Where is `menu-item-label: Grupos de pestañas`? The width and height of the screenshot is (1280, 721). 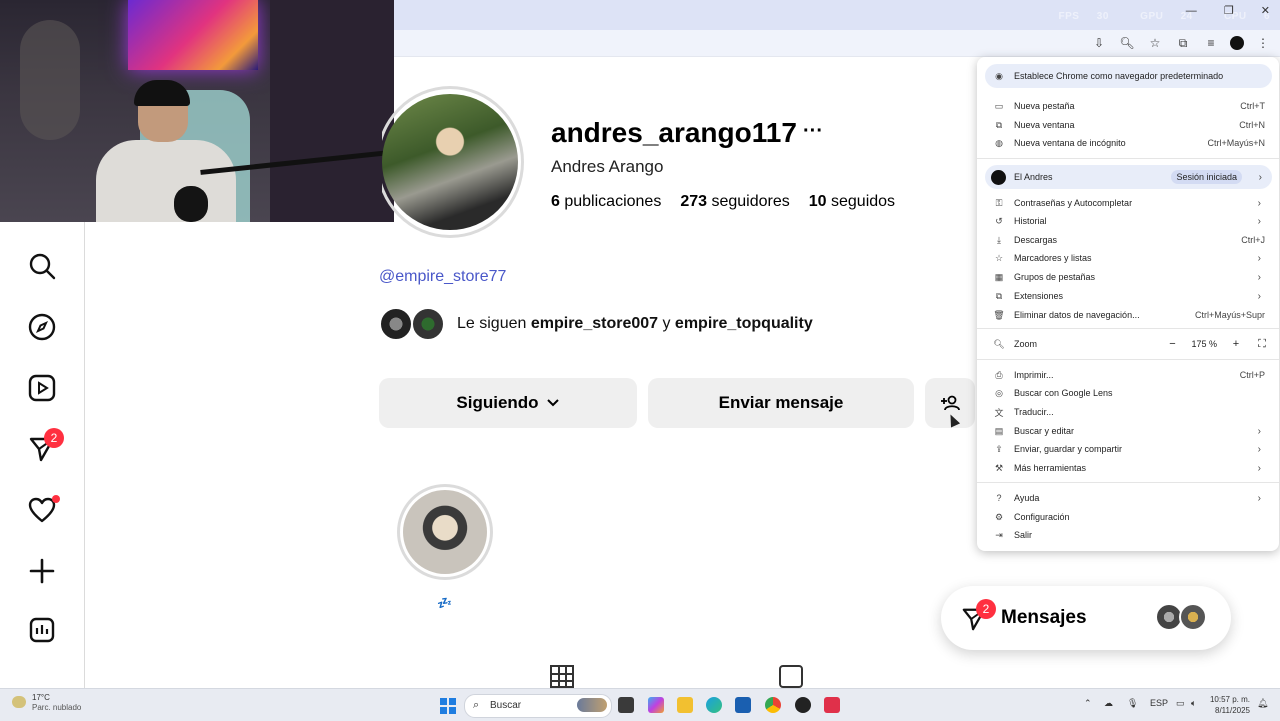
menu-item-label: Grupos de pestañas is located at coordinates (1055, 277).